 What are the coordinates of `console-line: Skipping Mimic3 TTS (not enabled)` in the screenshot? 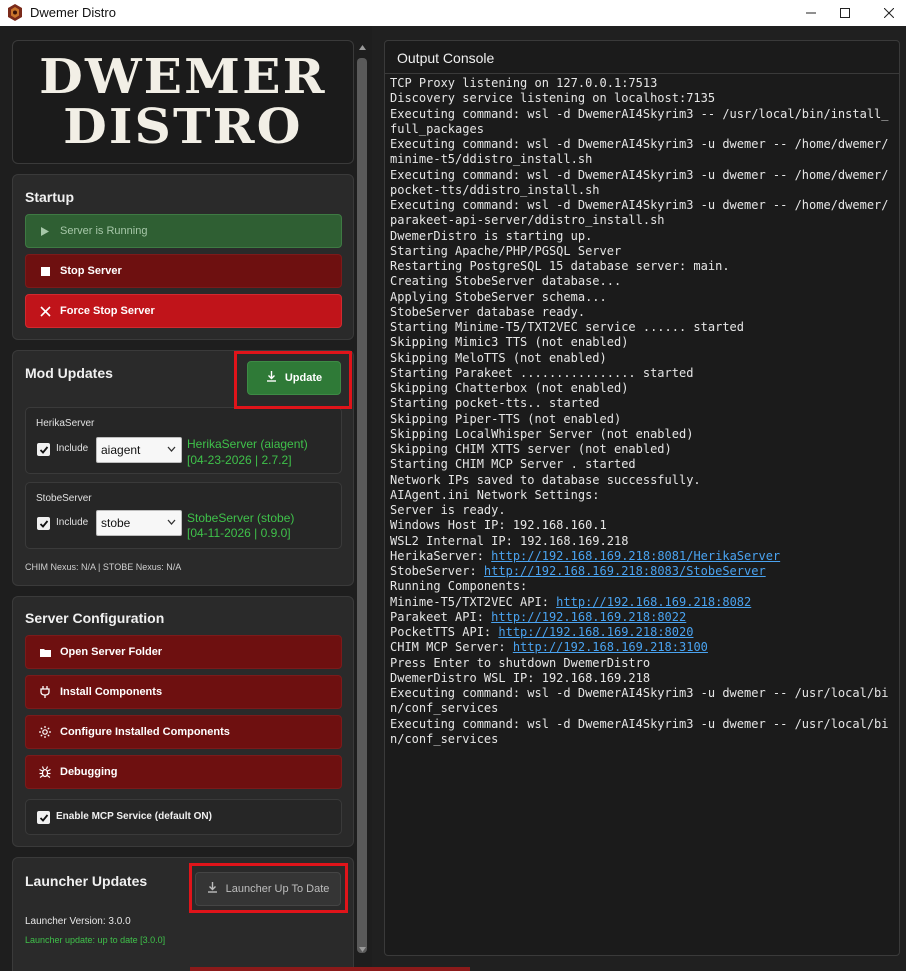 It's located at (642, 342).